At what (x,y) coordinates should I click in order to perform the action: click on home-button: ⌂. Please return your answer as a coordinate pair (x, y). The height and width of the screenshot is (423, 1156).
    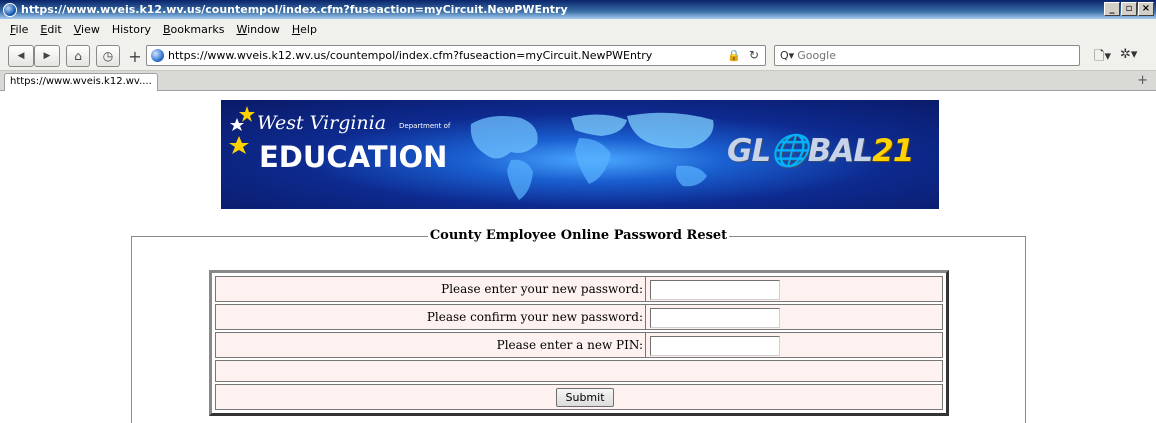
    Looking at the image, I should click on (78, 56).